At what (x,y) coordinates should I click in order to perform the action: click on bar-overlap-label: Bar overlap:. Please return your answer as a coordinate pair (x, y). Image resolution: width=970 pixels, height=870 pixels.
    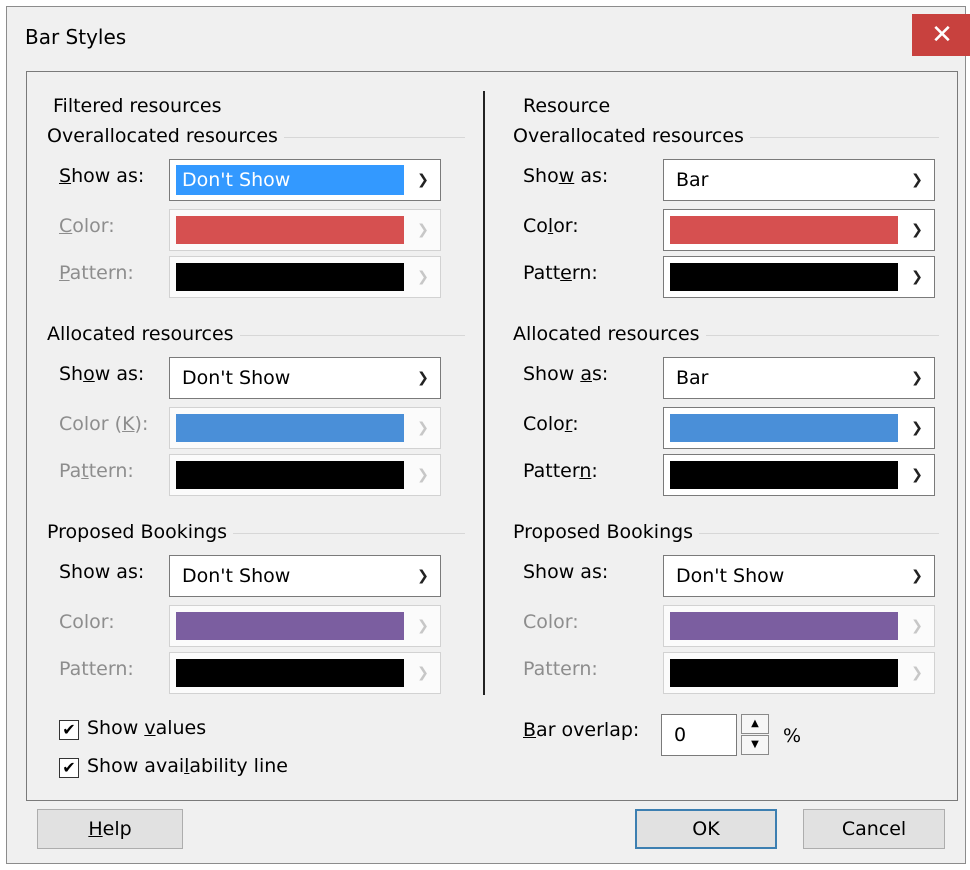
    Looking at the image, I should click on (581, 730).